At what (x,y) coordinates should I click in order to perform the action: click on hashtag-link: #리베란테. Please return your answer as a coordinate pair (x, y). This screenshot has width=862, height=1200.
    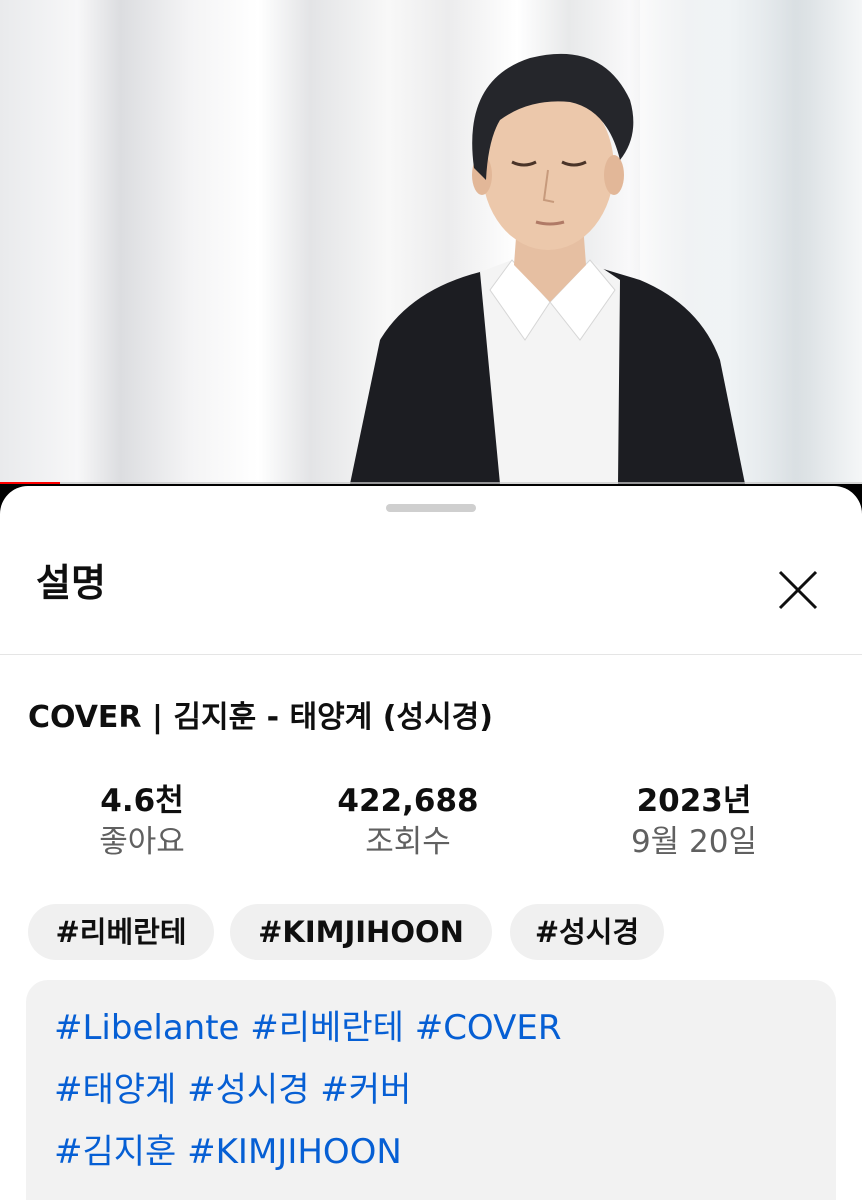
    Looking at the image, I should click on (327, 1028).